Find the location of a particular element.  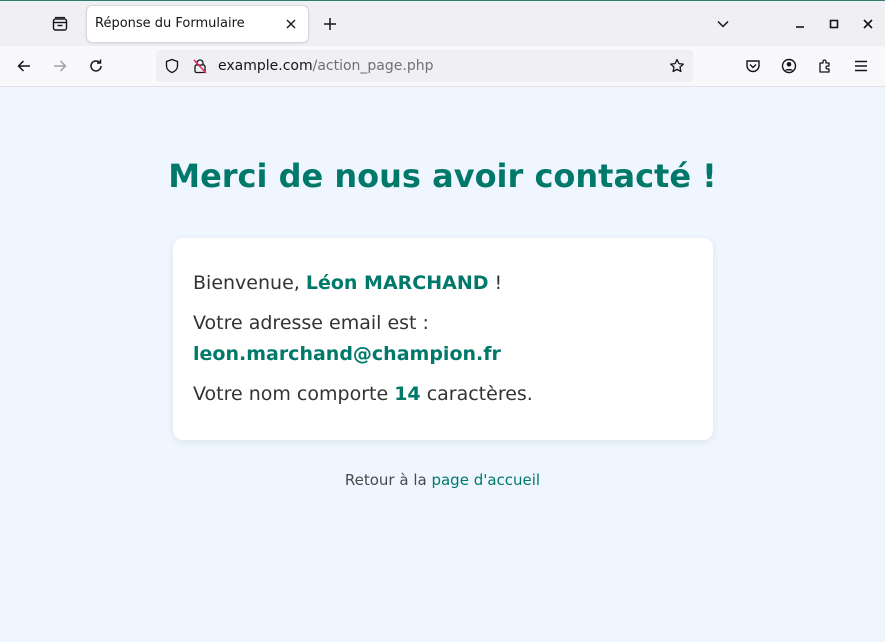

pocket-icon is located at coordinates (753, 66).